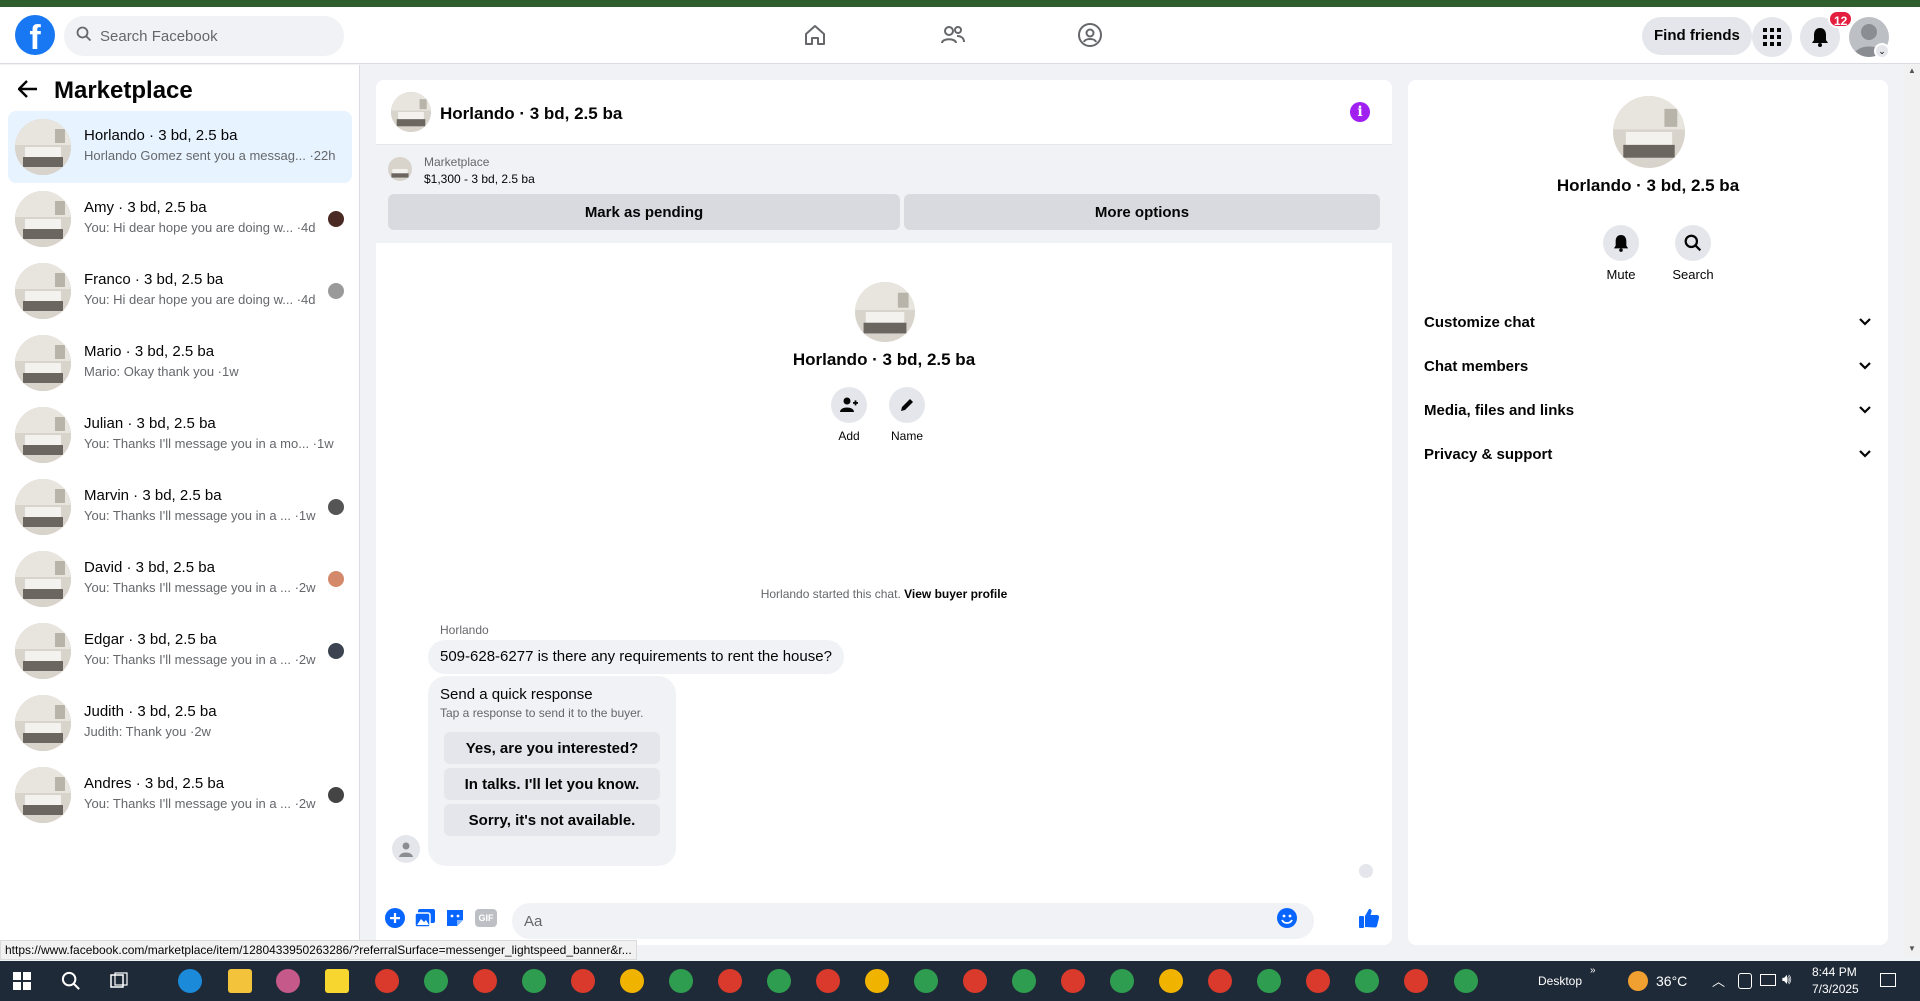 The width and height of the screenshot is (1920, 1001). What do you see at coordinates (1648, 454) in the screenshot?
I see `privacy-support-row: Privacy & support` at bounding box center [1648, 454].